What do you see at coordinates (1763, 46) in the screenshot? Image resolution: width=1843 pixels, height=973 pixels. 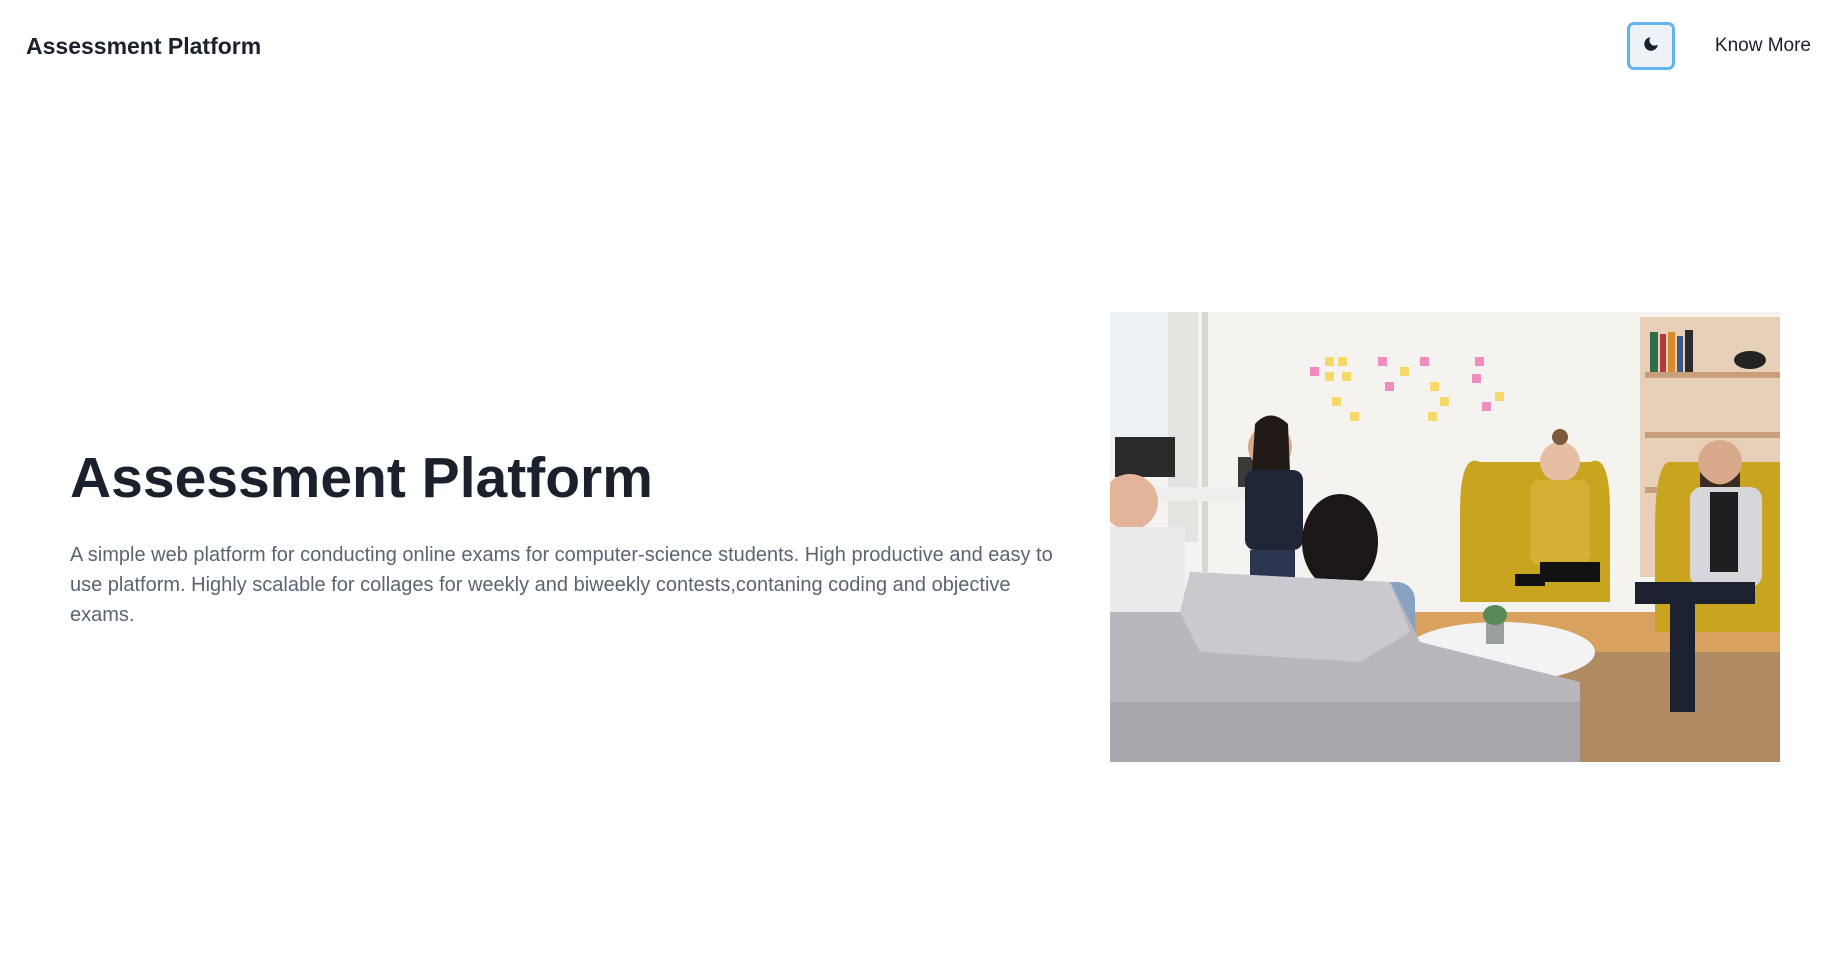 I see `know-more-link: Know More` at bounding box center [1763, 46].